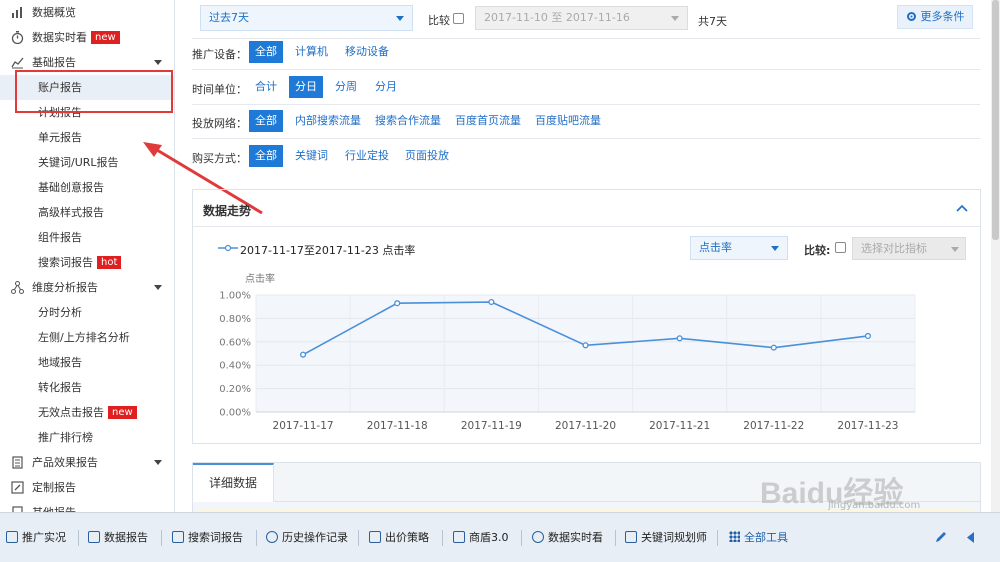  Describe the element at coordinates (399, 538) in the screenshot. I see `toolbar-bid-strategy: 出价策略` at that location.